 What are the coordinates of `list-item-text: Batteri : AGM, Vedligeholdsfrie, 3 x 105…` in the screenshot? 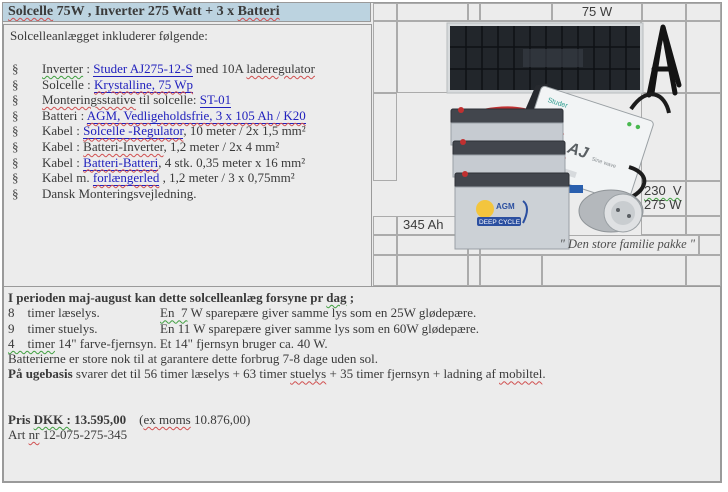 It's located at (174, 115).